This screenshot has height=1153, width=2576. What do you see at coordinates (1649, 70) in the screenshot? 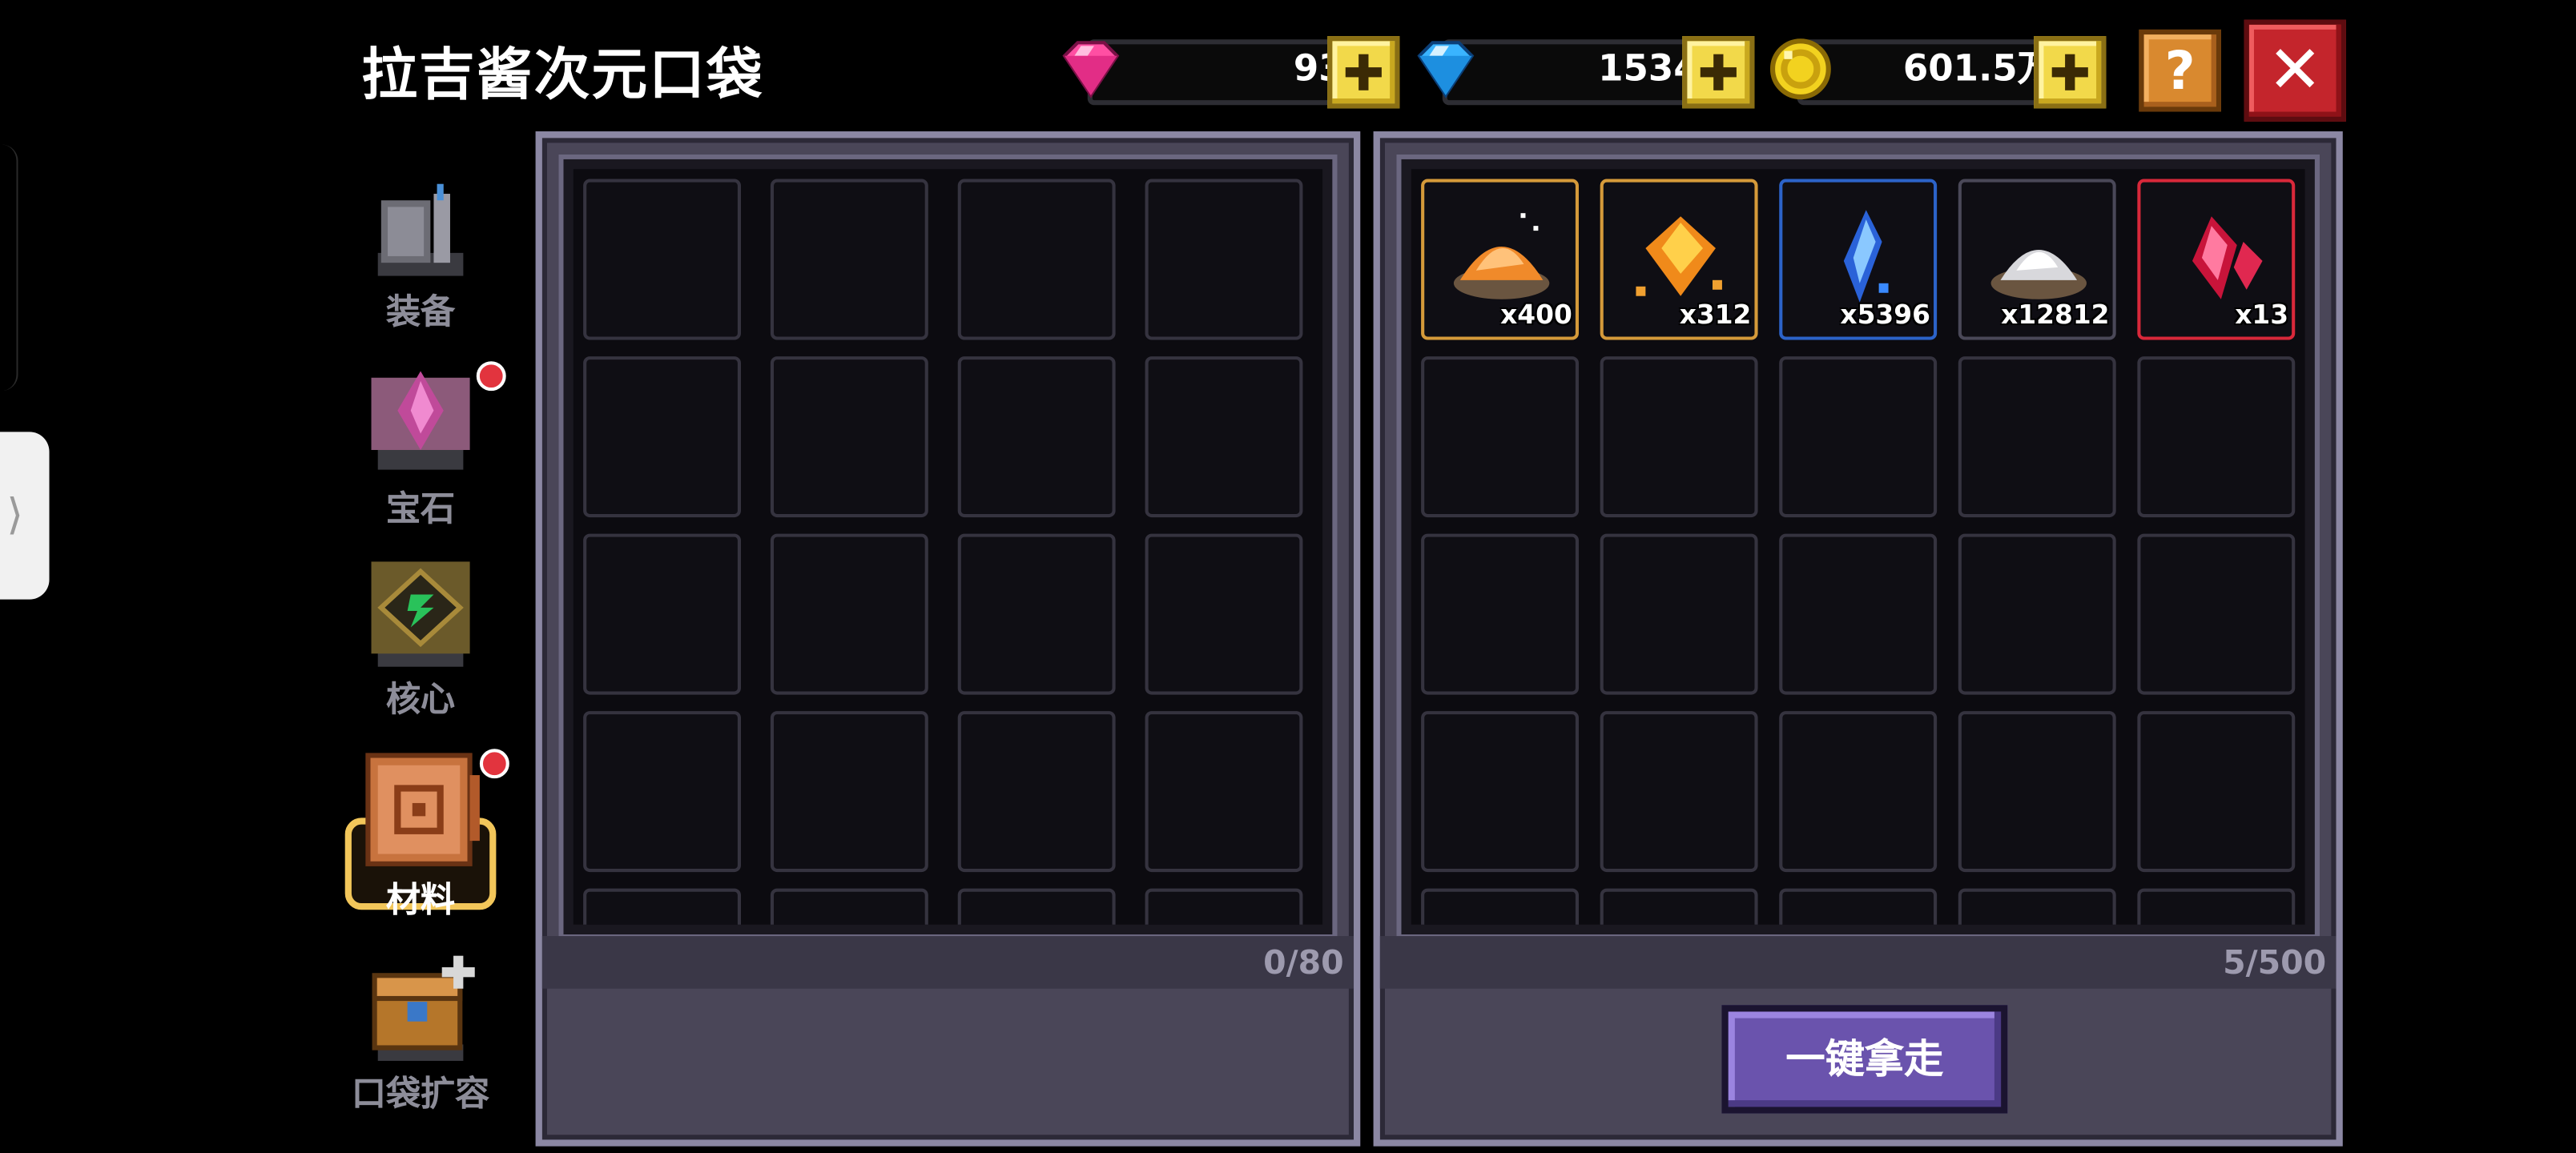
I see `blue-gem-count: 1534` at bounding box center [1649, 70].